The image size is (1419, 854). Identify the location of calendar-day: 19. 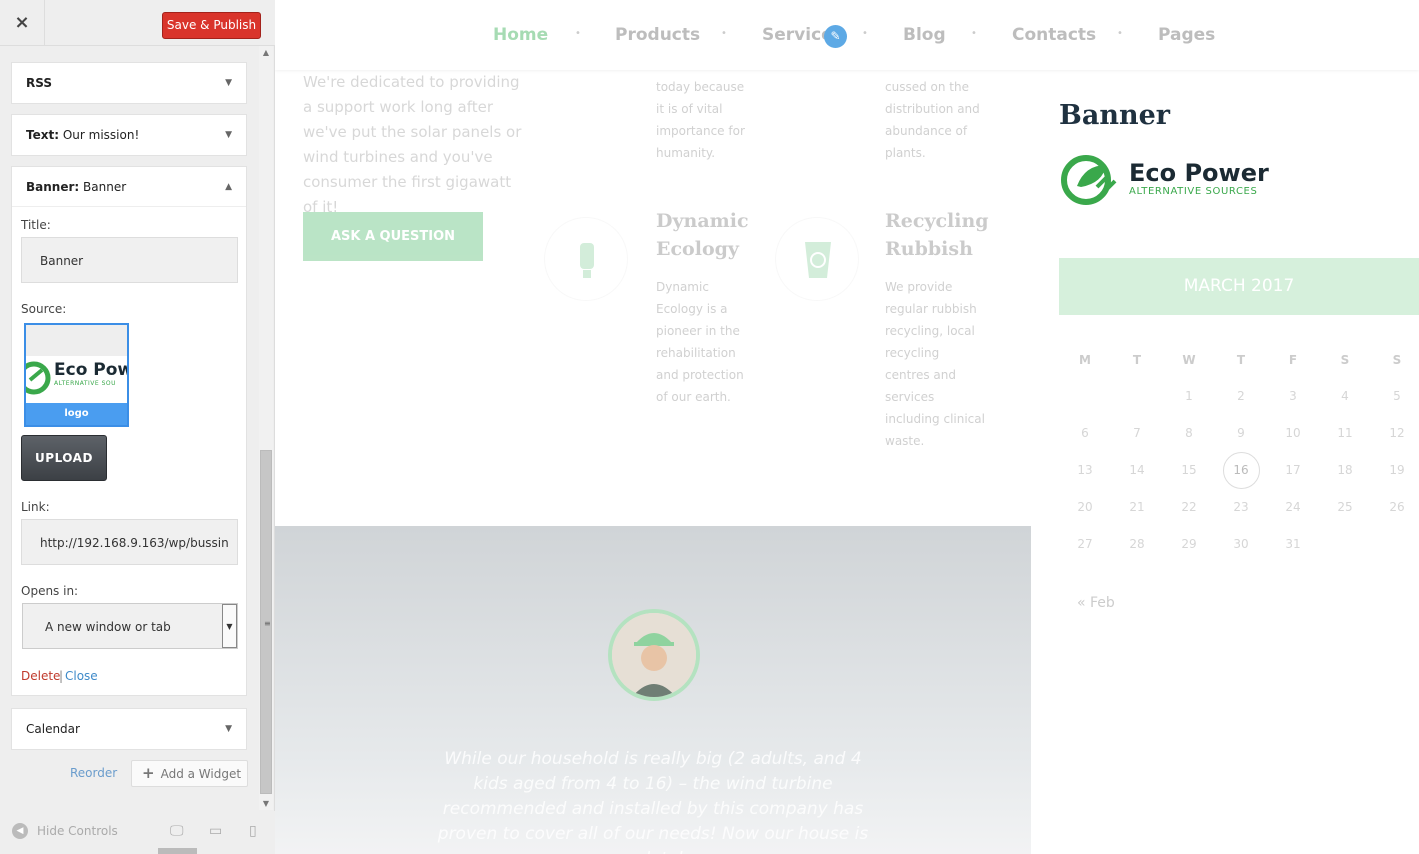
(1397, 470).